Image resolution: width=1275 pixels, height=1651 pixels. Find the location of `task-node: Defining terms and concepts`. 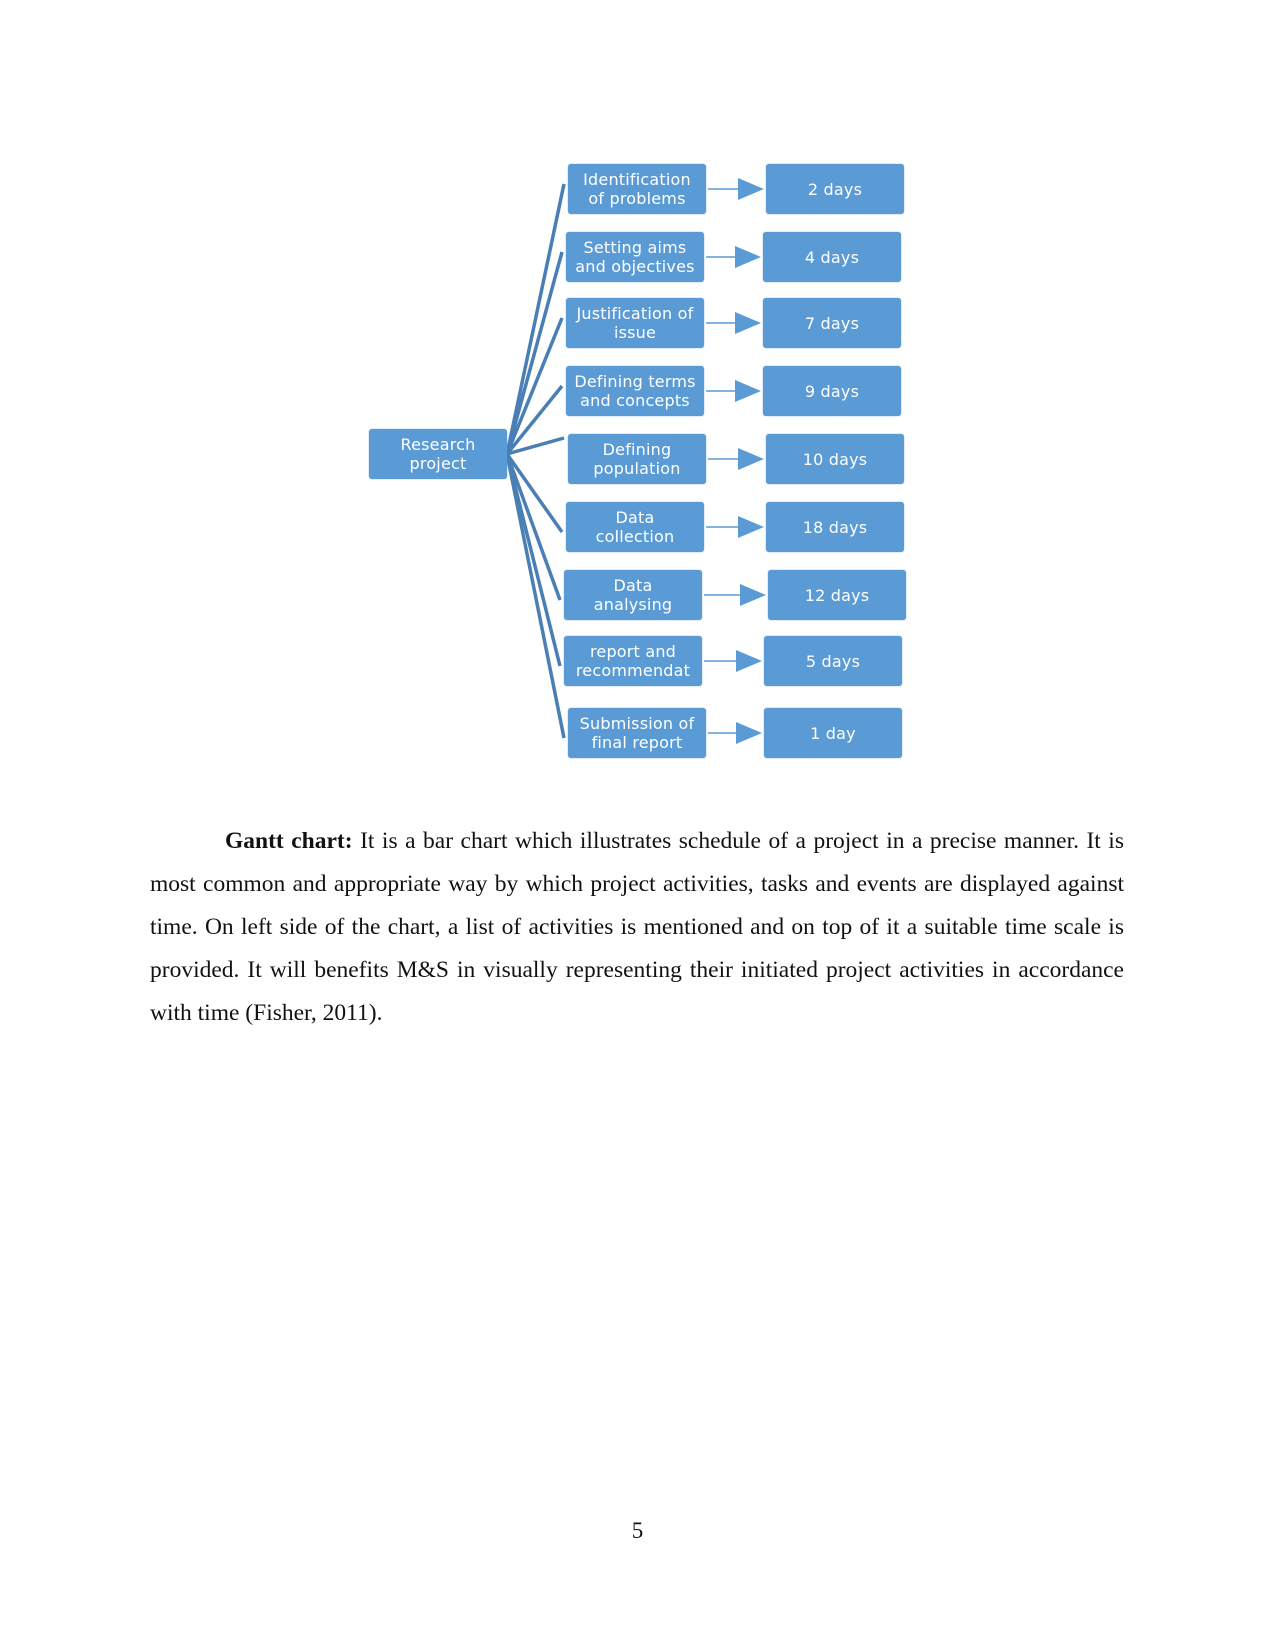

task-node: Defining terms and concepts is located at coordinates (635, 391).